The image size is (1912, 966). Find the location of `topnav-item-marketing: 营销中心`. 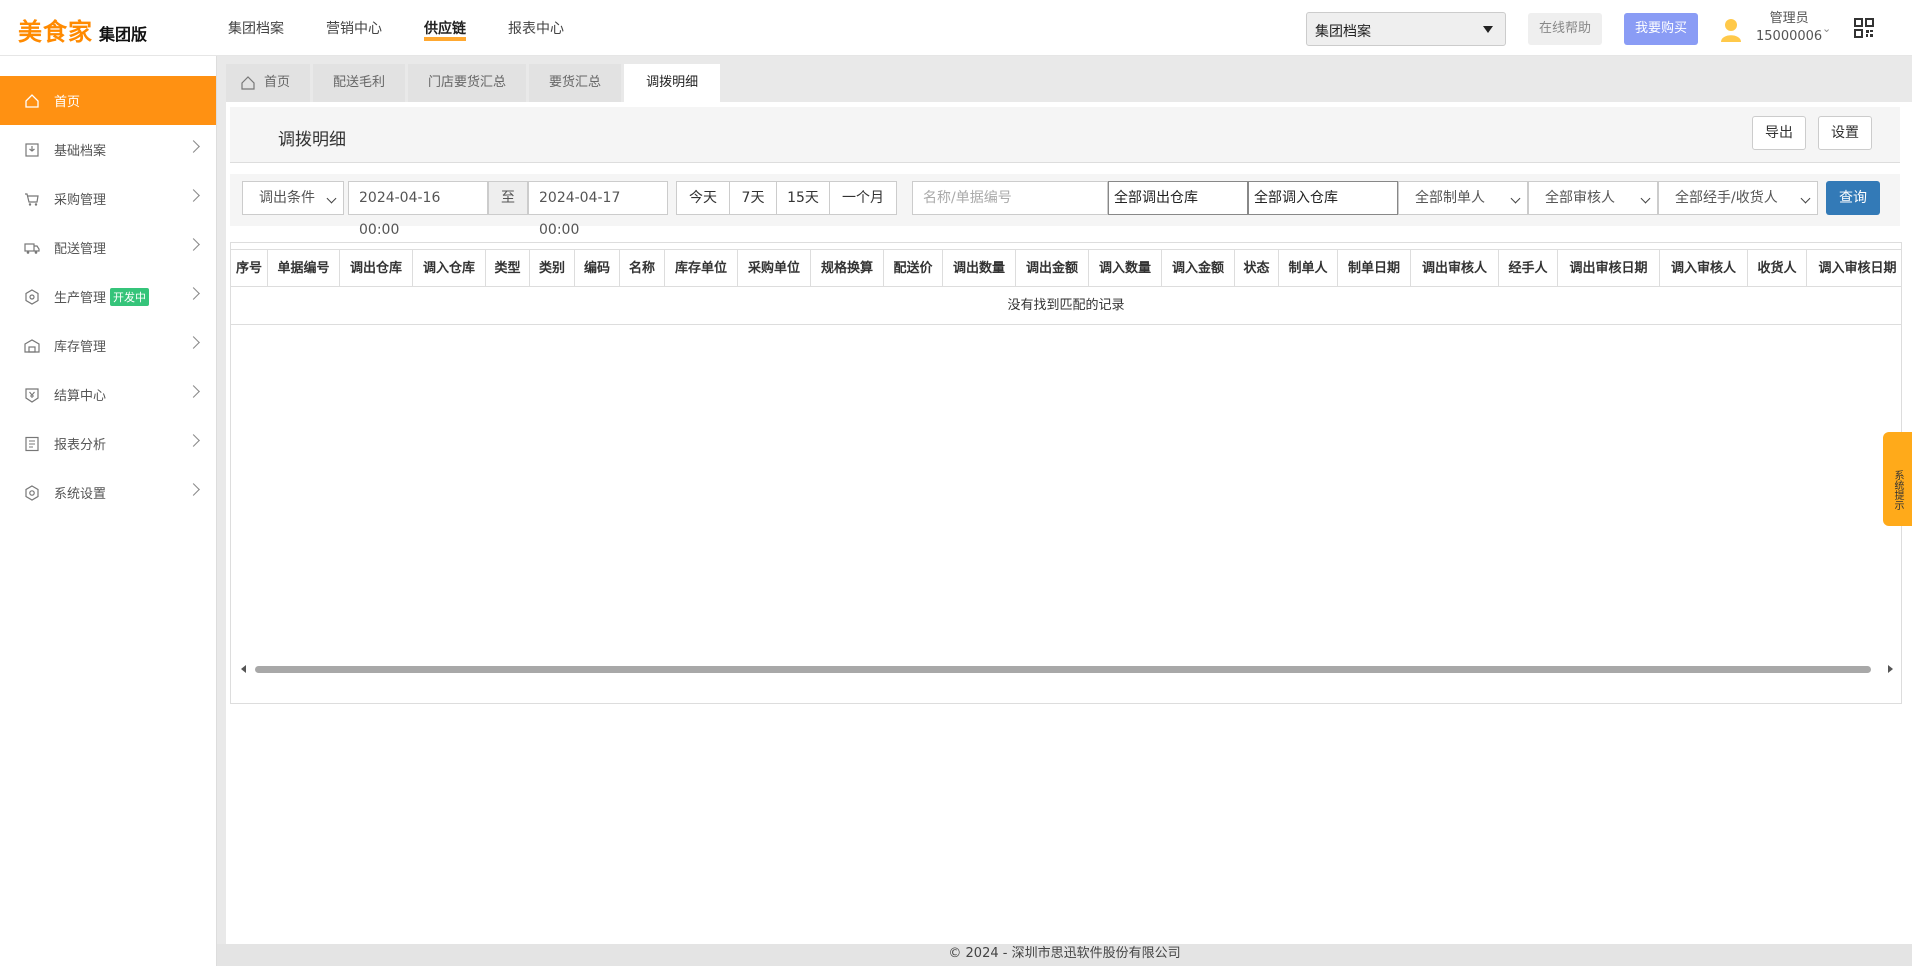

topnav-item-marketing: 营销中心 is located at coordinates (354, 28).